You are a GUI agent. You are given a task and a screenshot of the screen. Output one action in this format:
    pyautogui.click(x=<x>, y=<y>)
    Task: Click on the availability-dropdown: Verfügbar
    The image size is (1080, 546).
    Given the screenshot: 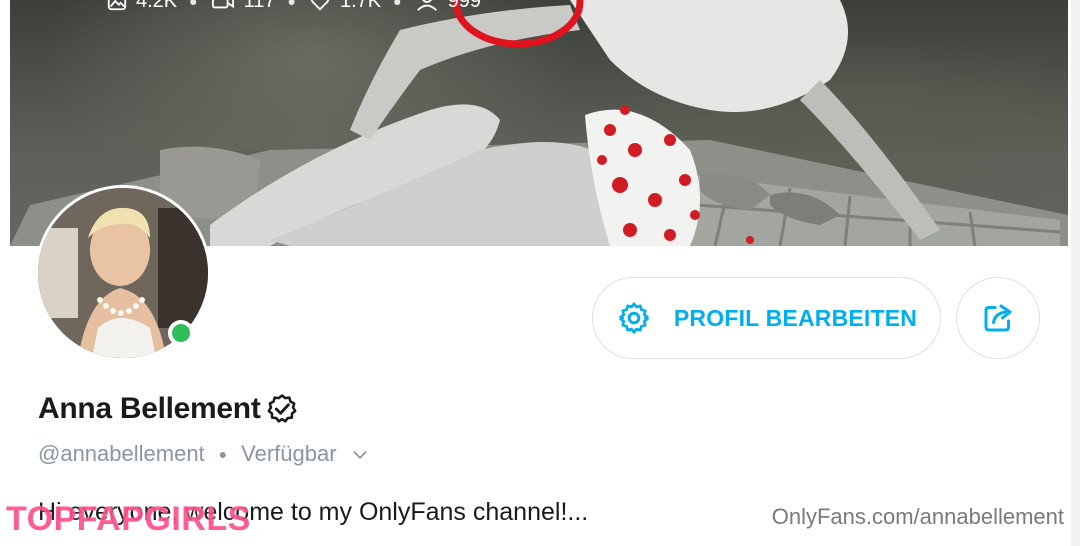 What is the action you would take?
    pyautogui.click(x=306, y=454)
    